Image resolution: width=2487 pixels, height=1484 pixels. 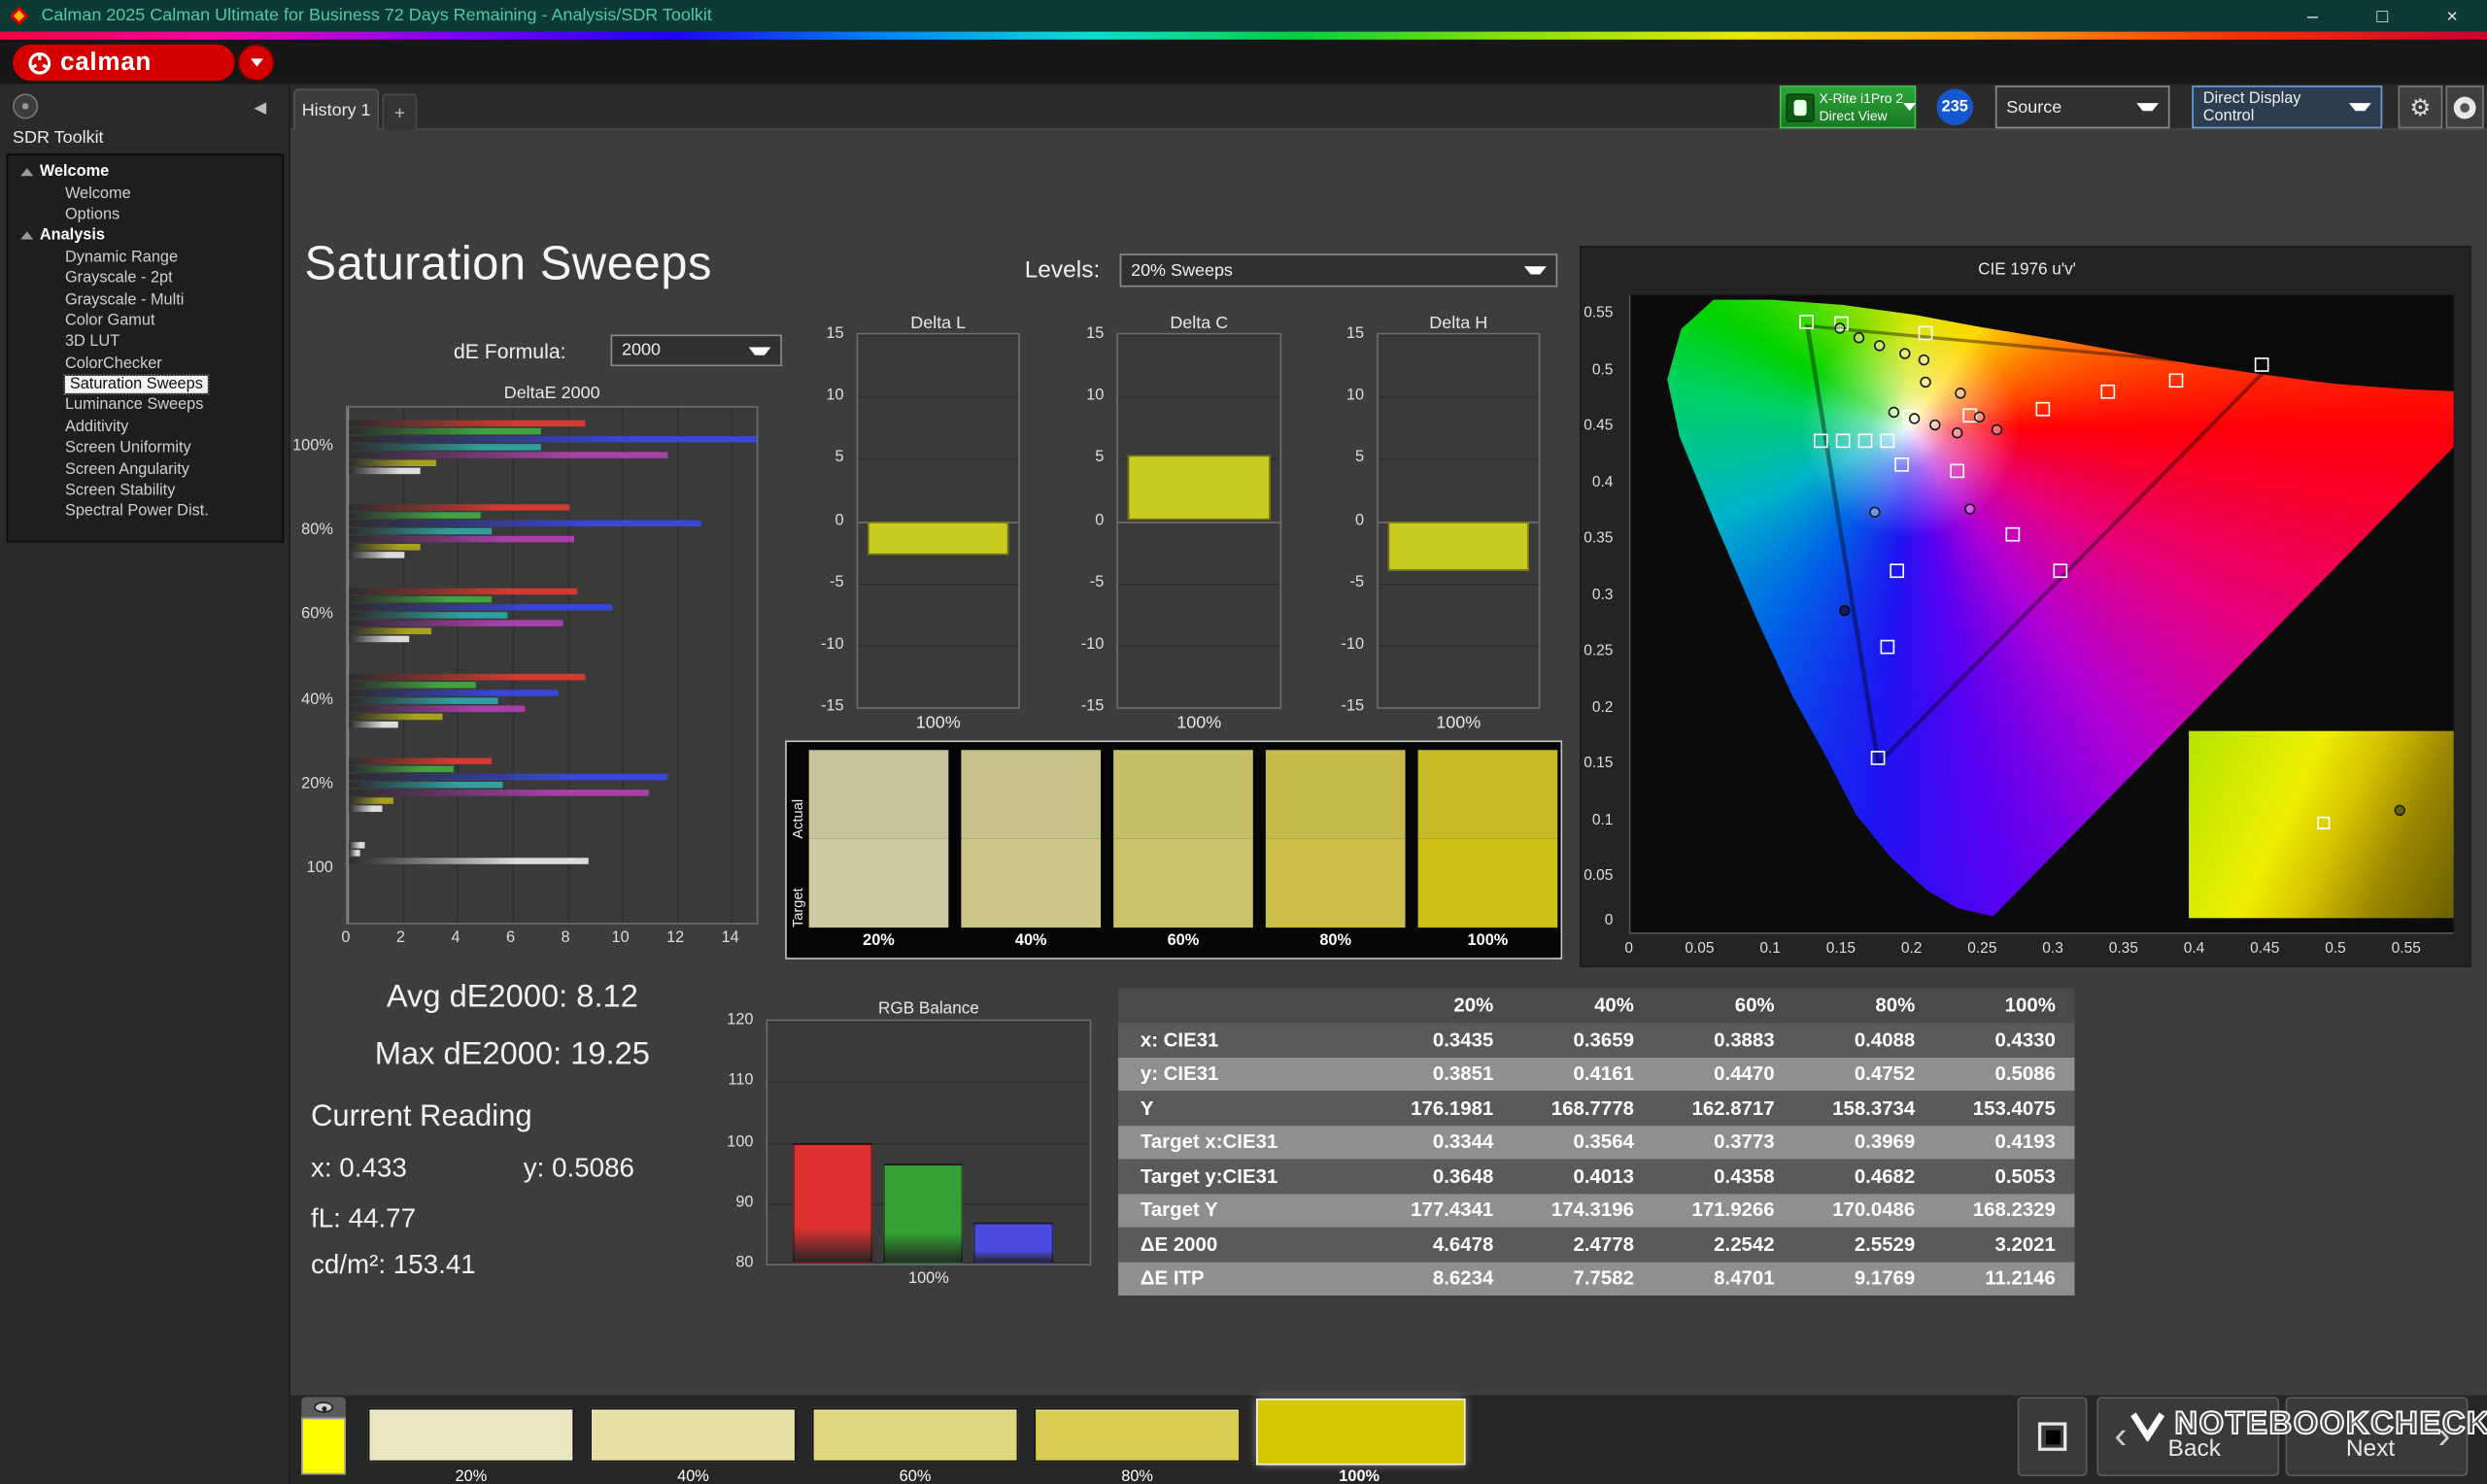 What do you see at coordinates (1733, 1108) in the screenshot?
I see `value-cell: 162.8717` at bounding box center [1733, 1108].